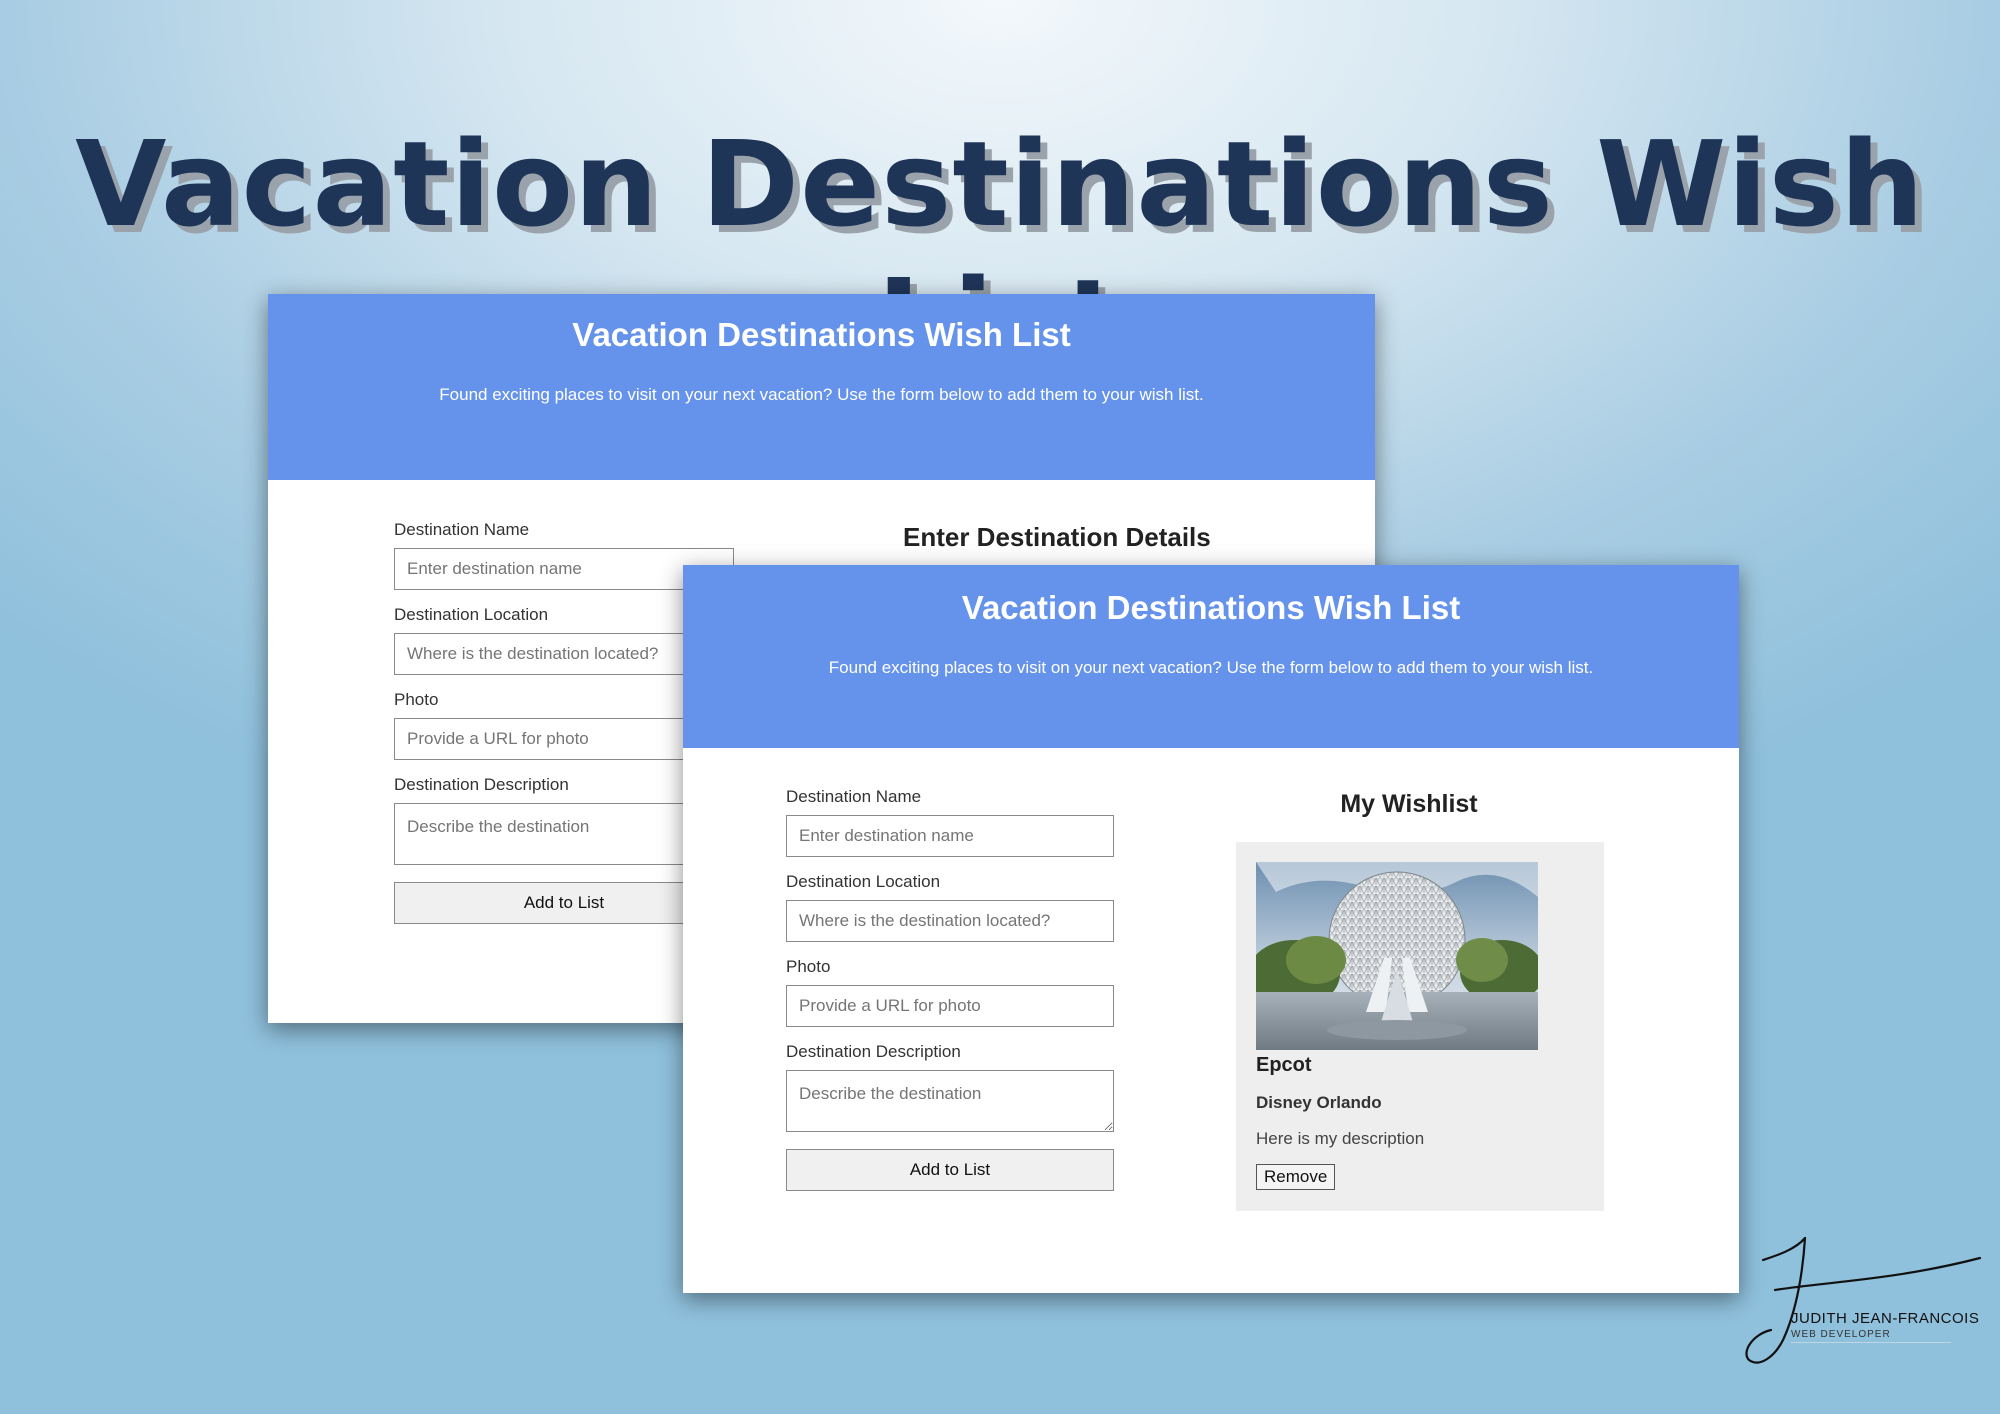 The image size is (2000, 1414). What do you see at coordinates (1409, 804) in the screenshot?
I see `wishlist-heading: My Wishlist` at bounding box center [1409, 804].